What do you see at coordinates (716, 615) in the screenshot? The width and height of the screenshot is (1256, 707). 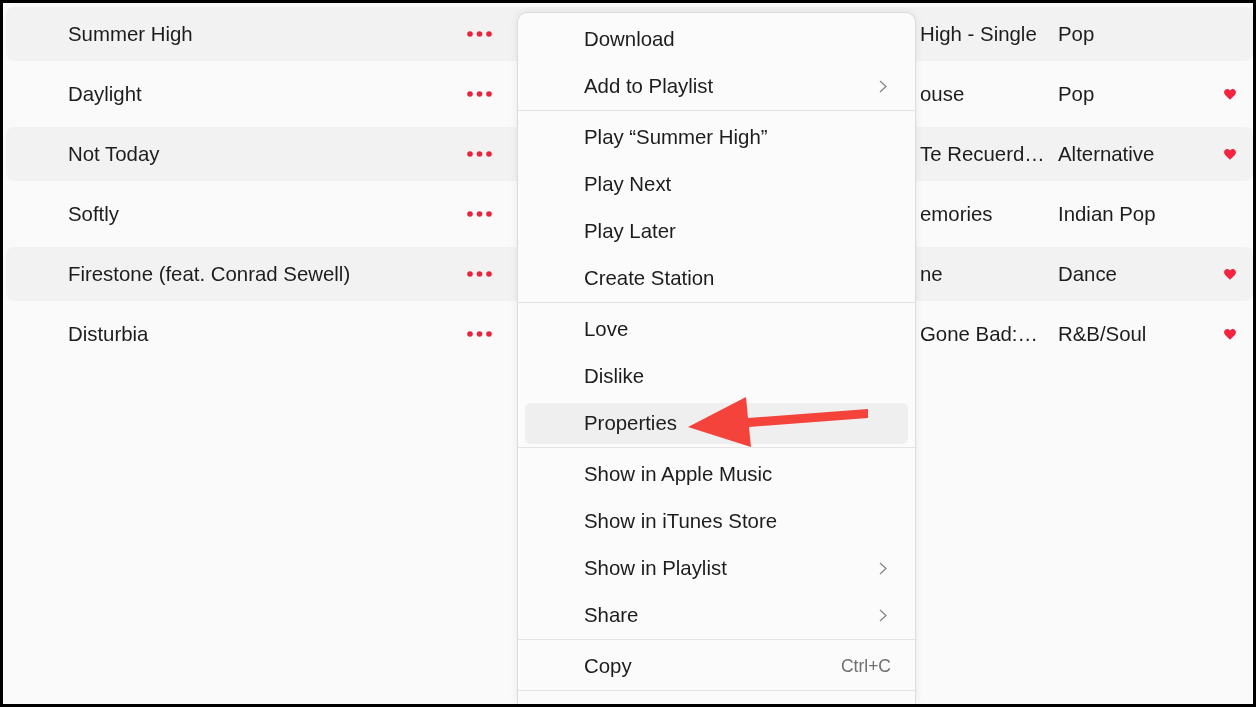 I see `menu-item: Share` at bounding box center [716, 615].